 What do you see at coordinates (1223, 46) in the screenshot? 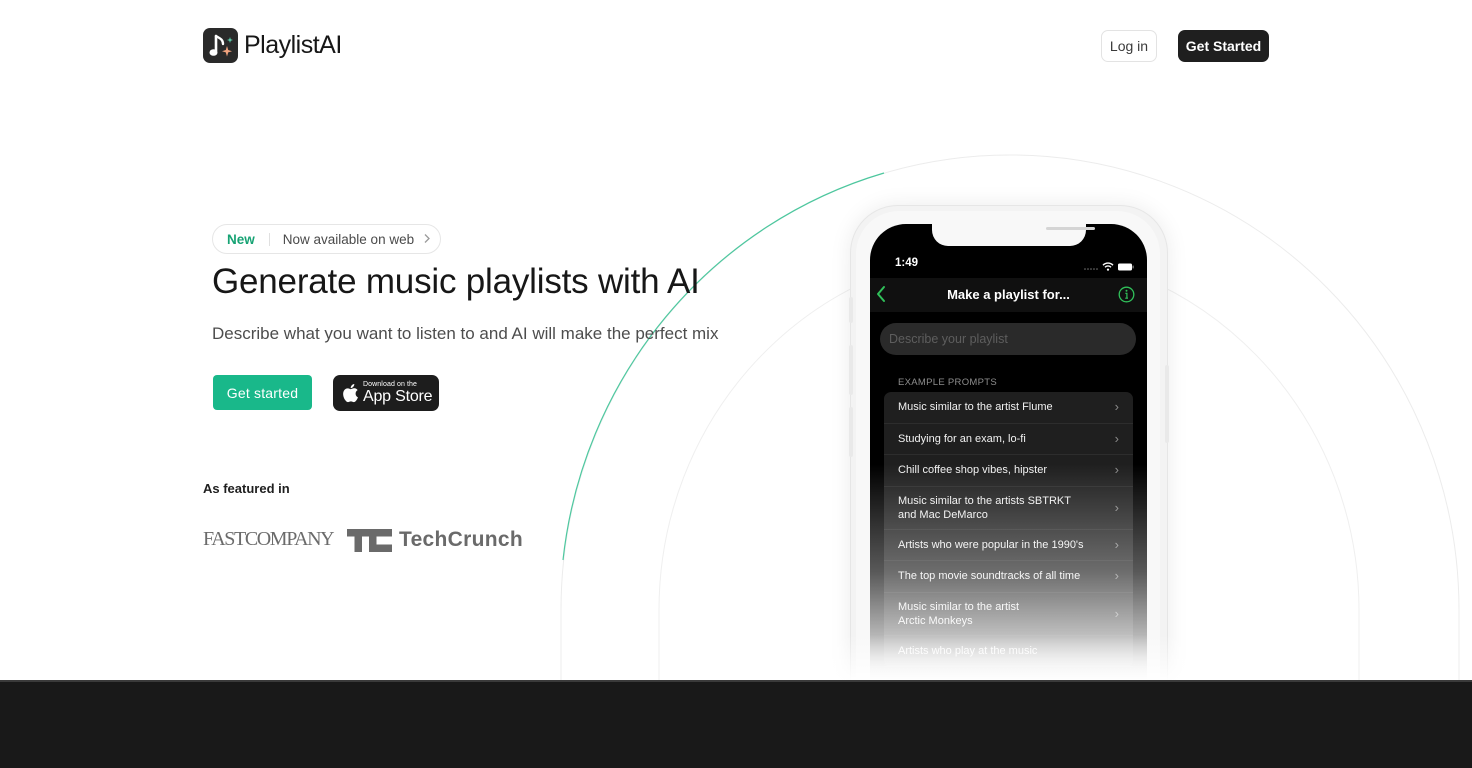
I see `header-get-started-button: Get Started` at bounding box center [1223, 46].